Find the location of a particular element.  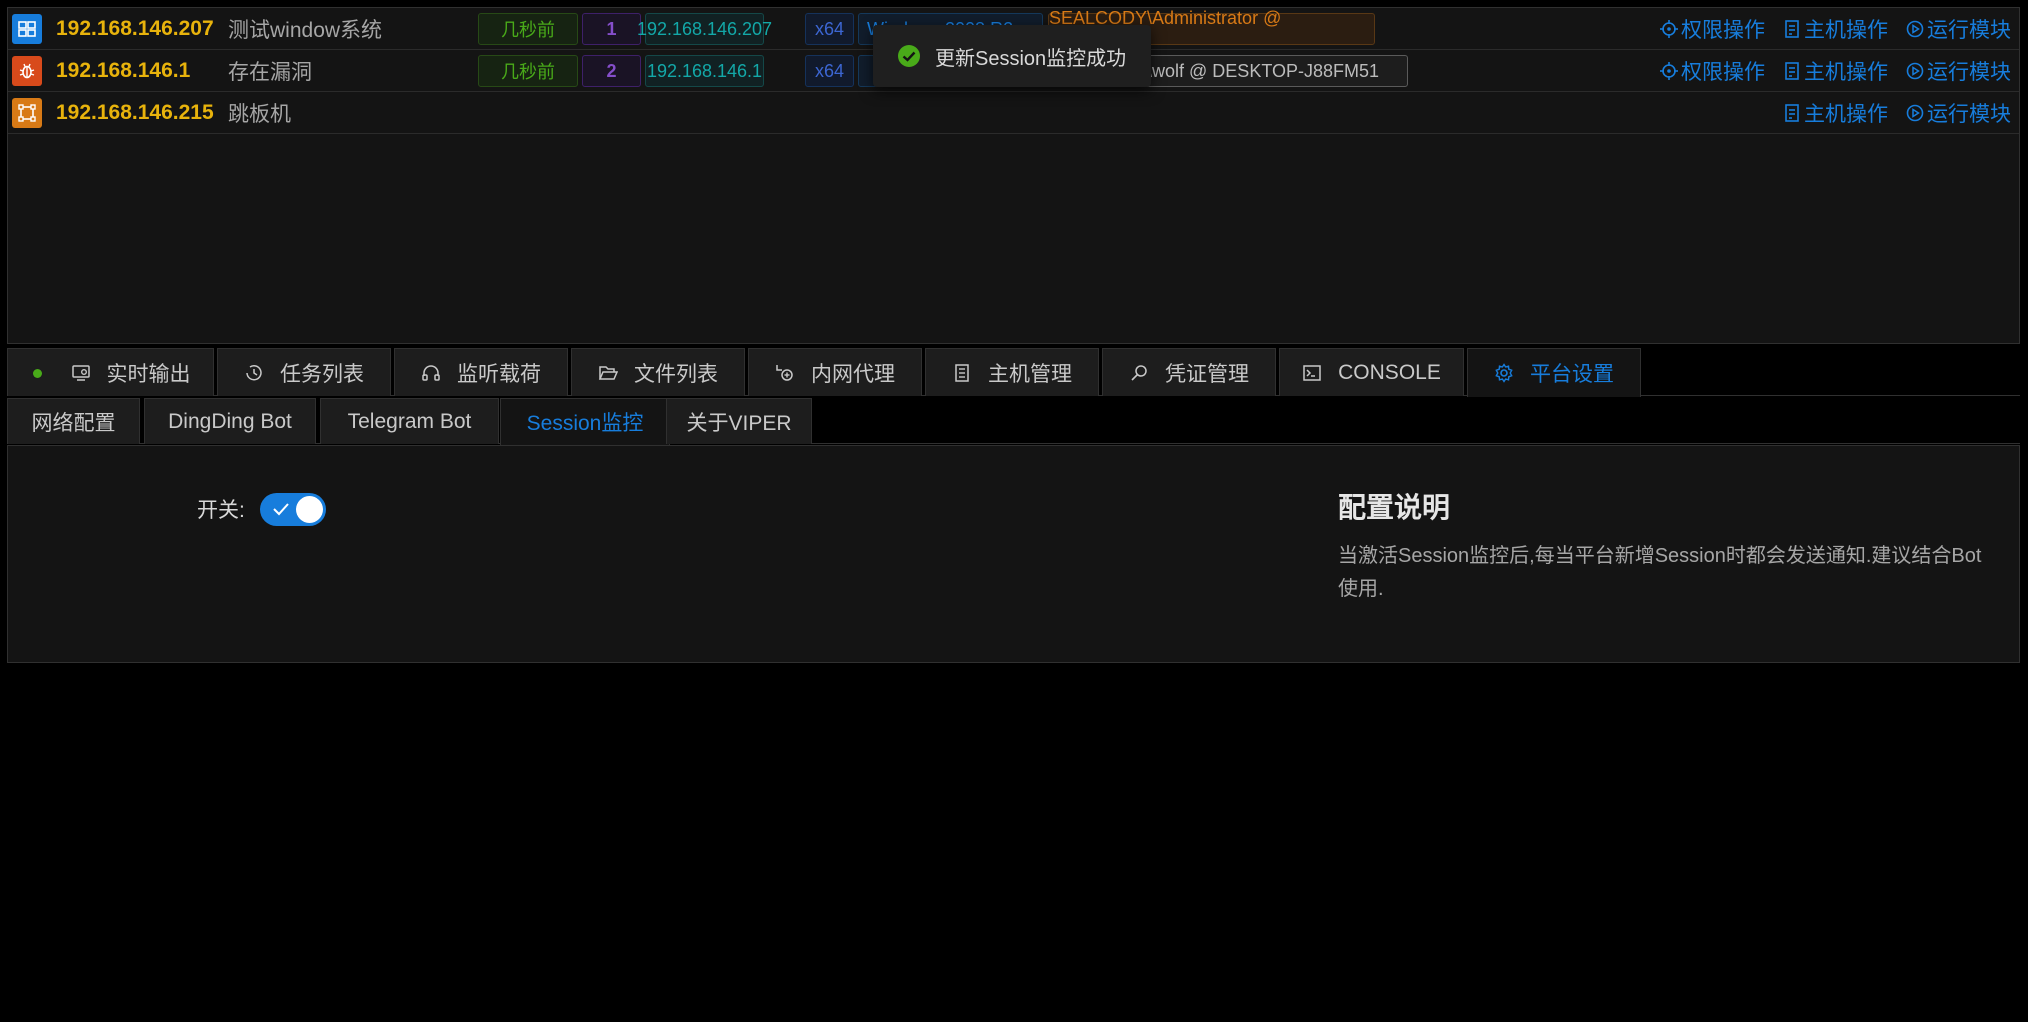

subtab-session-monitor: Session监控 is located at coordinates (585, 421).